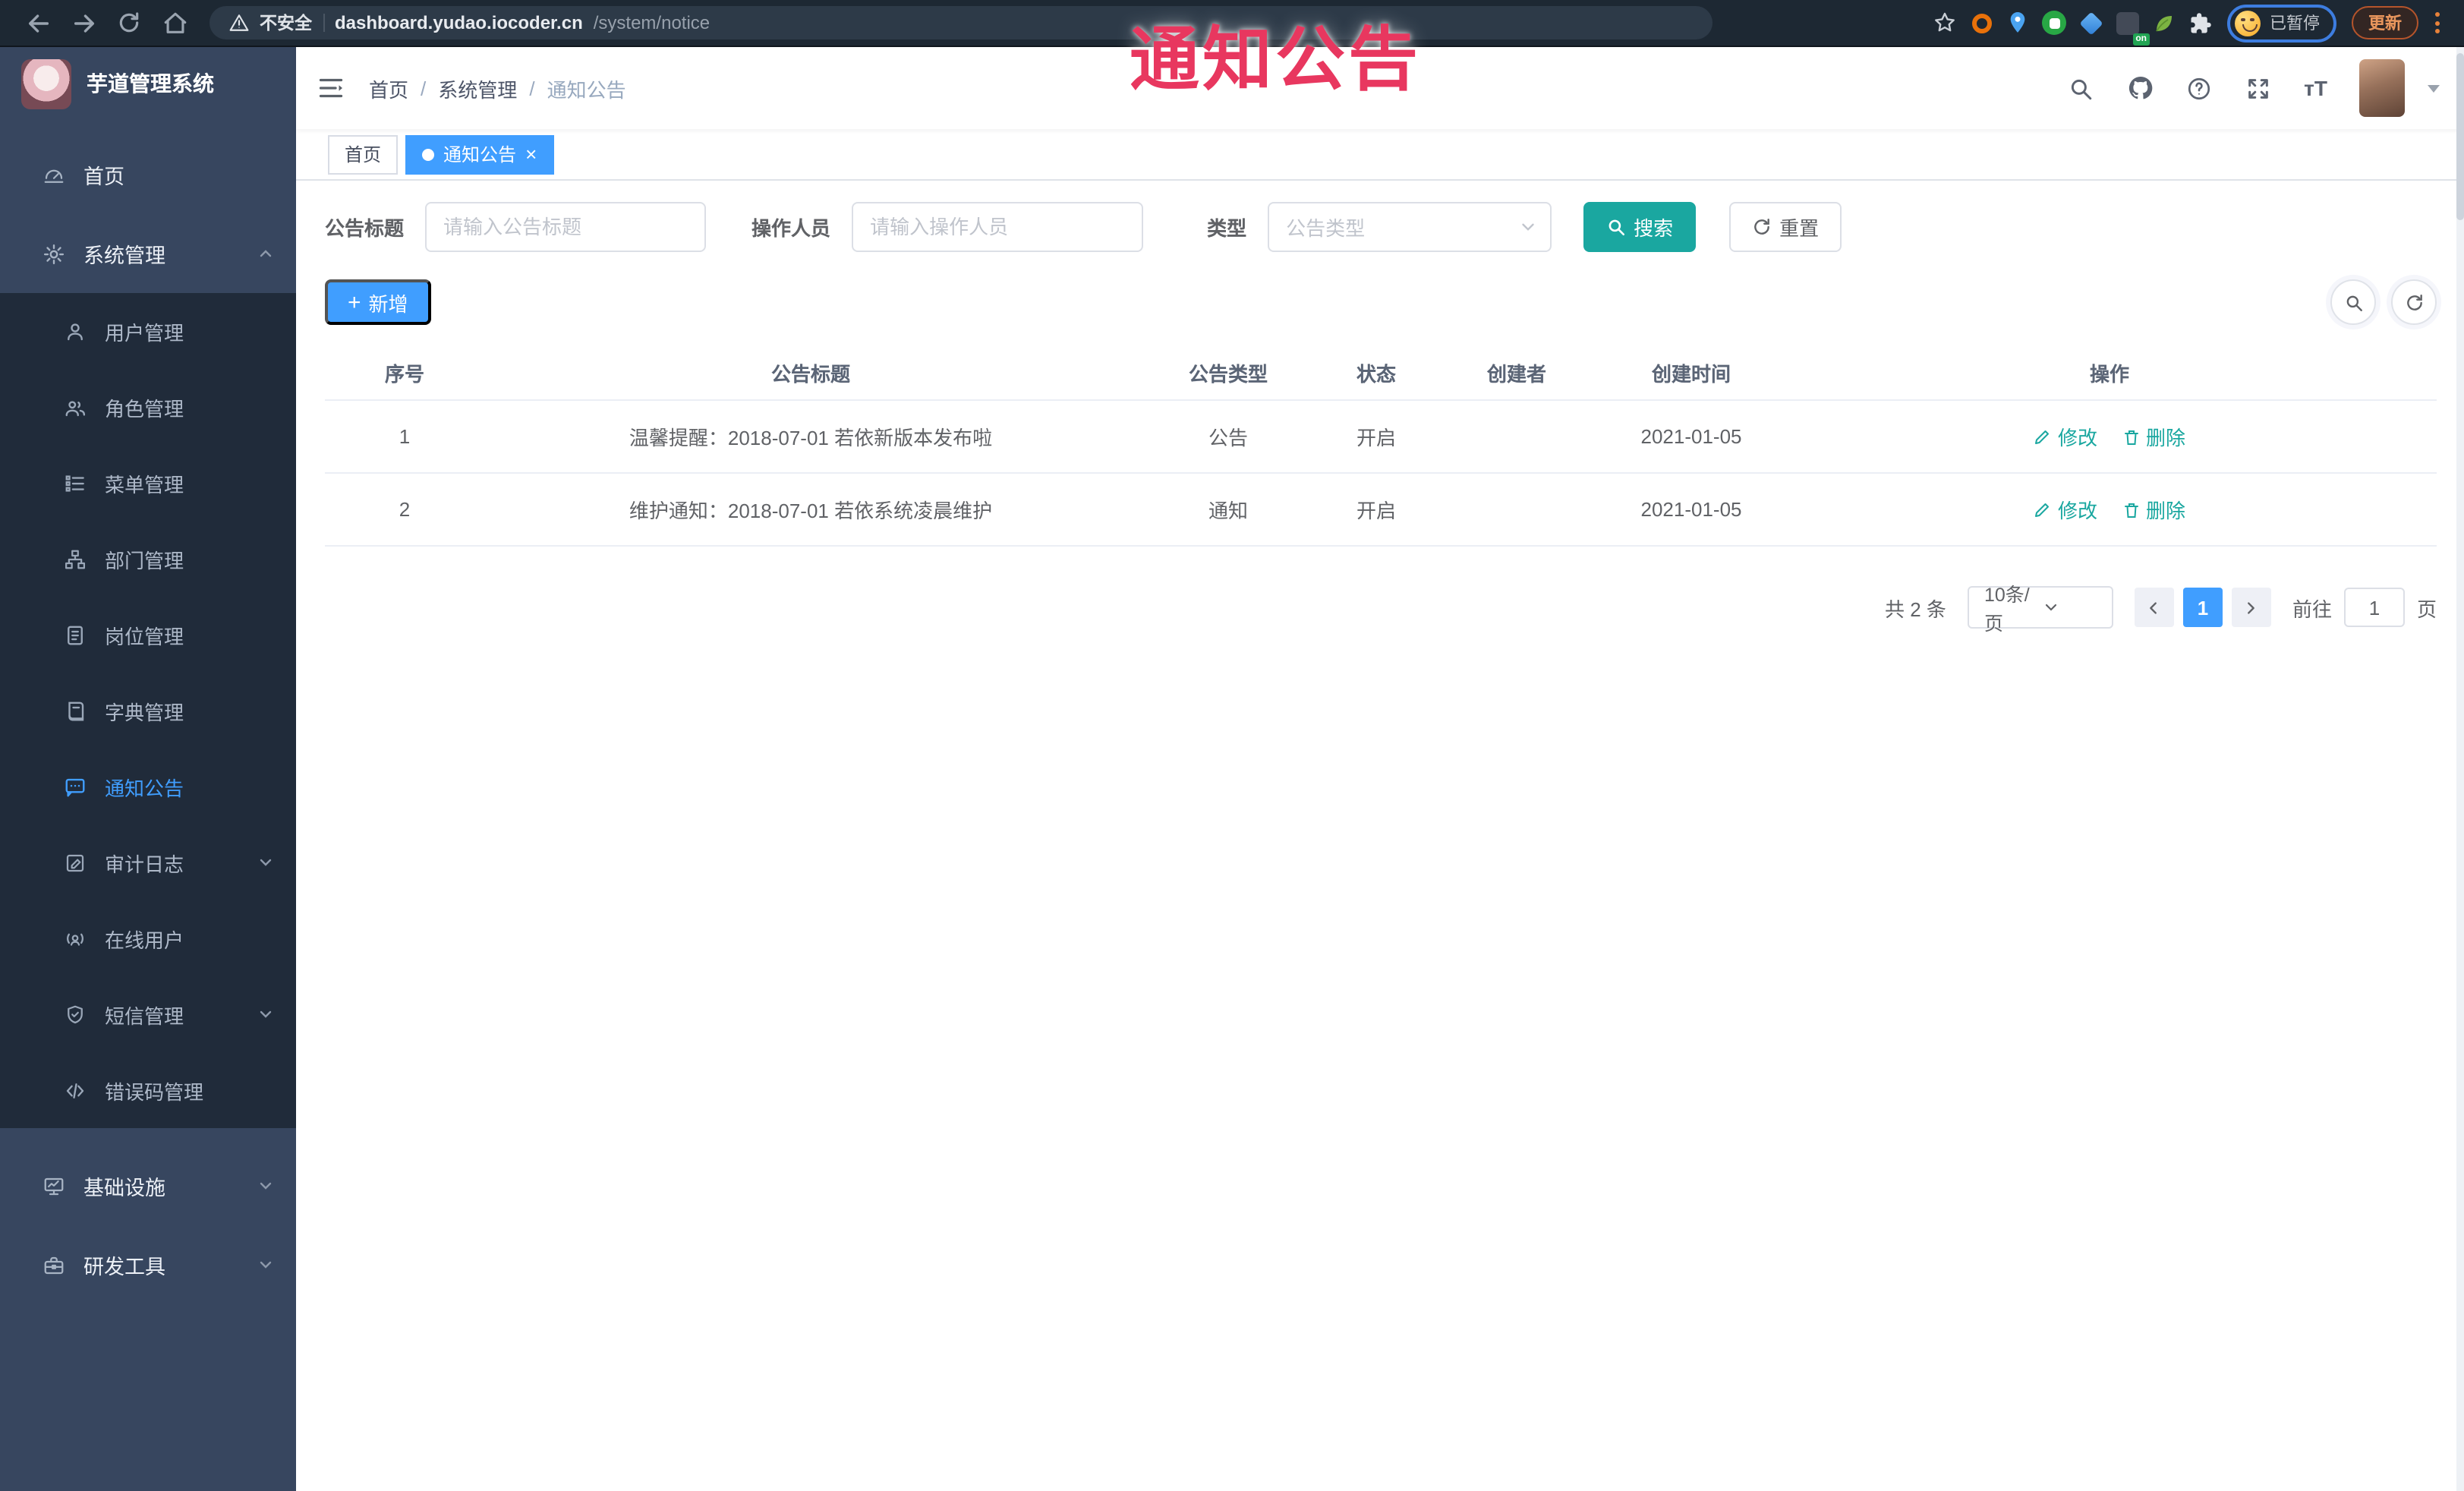 This screenshot has height=1491, width=2464. Describe the element at coordinates (1786, 227) in the screenshot. I see `reset-button: 重置` at that location.